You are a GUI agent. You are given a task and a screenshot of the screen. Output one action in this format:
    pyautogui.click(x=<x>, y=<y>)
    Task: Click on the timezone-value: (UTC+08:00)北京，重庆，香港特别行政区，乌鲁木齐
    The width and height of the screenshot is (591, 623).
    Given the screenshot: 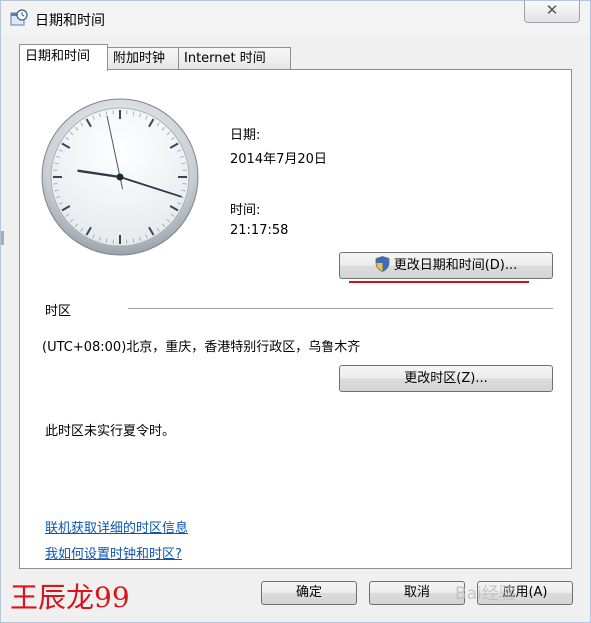 What is the action you would take?
    pyautogui.click(x=201, y=347)
    